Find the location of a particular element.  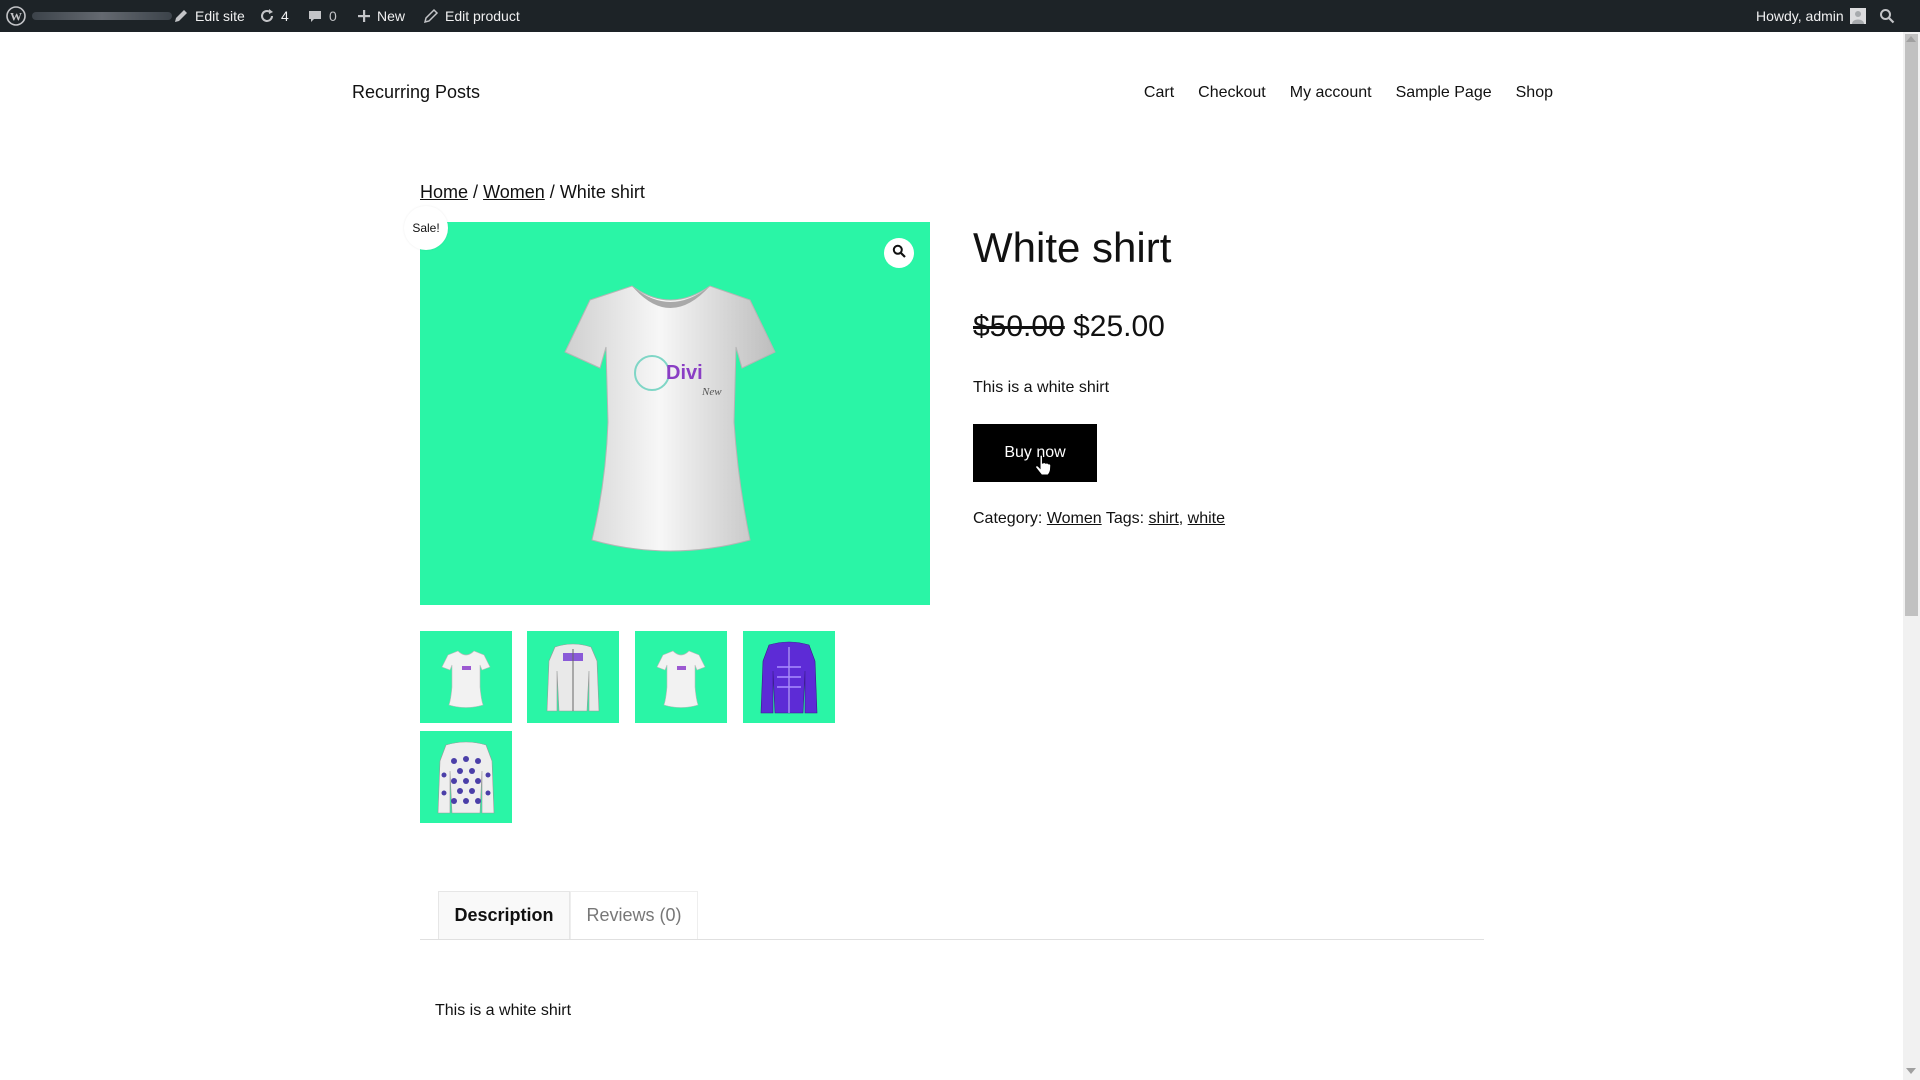

edit-site-link: Edit site is located at coordinates (209, 16).